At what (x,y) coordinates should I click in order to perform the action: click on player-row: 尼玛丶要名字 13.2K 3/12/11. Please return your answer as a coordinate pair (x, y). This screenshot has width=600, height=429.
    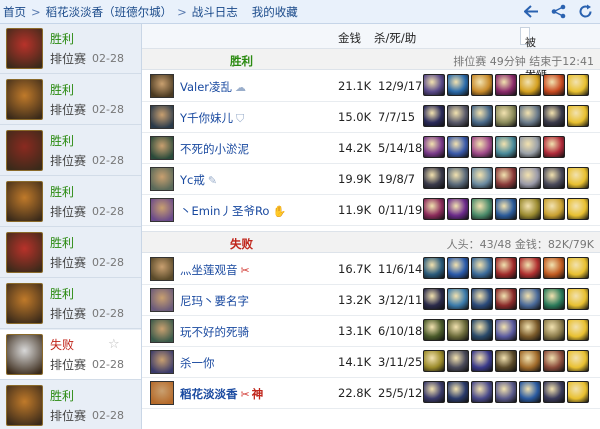
    Looking at the image, I should click on (371, 300).